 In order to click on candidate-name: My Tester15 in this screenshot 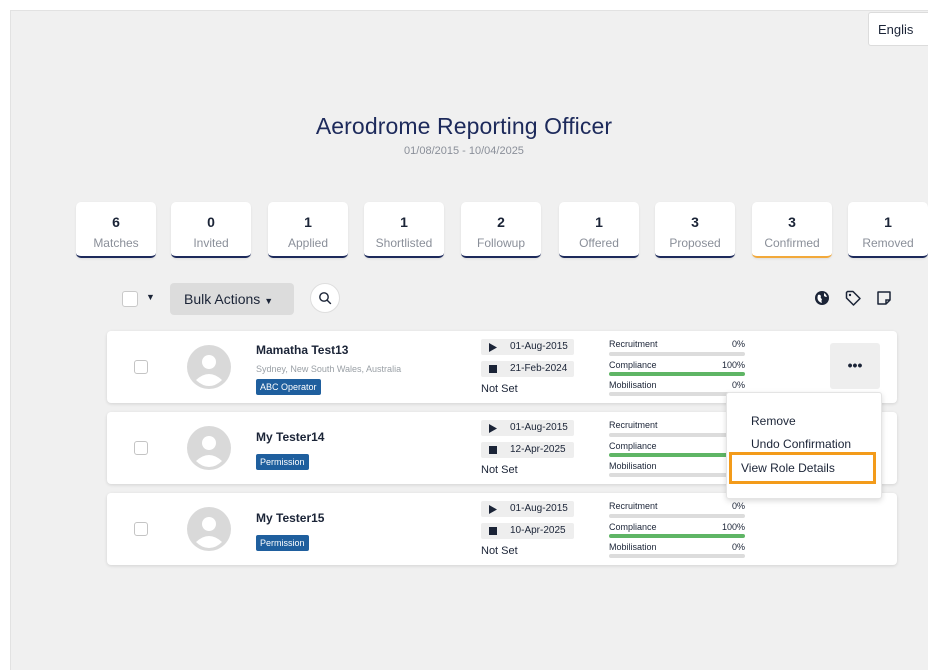, I will do `click(290, 518)`.